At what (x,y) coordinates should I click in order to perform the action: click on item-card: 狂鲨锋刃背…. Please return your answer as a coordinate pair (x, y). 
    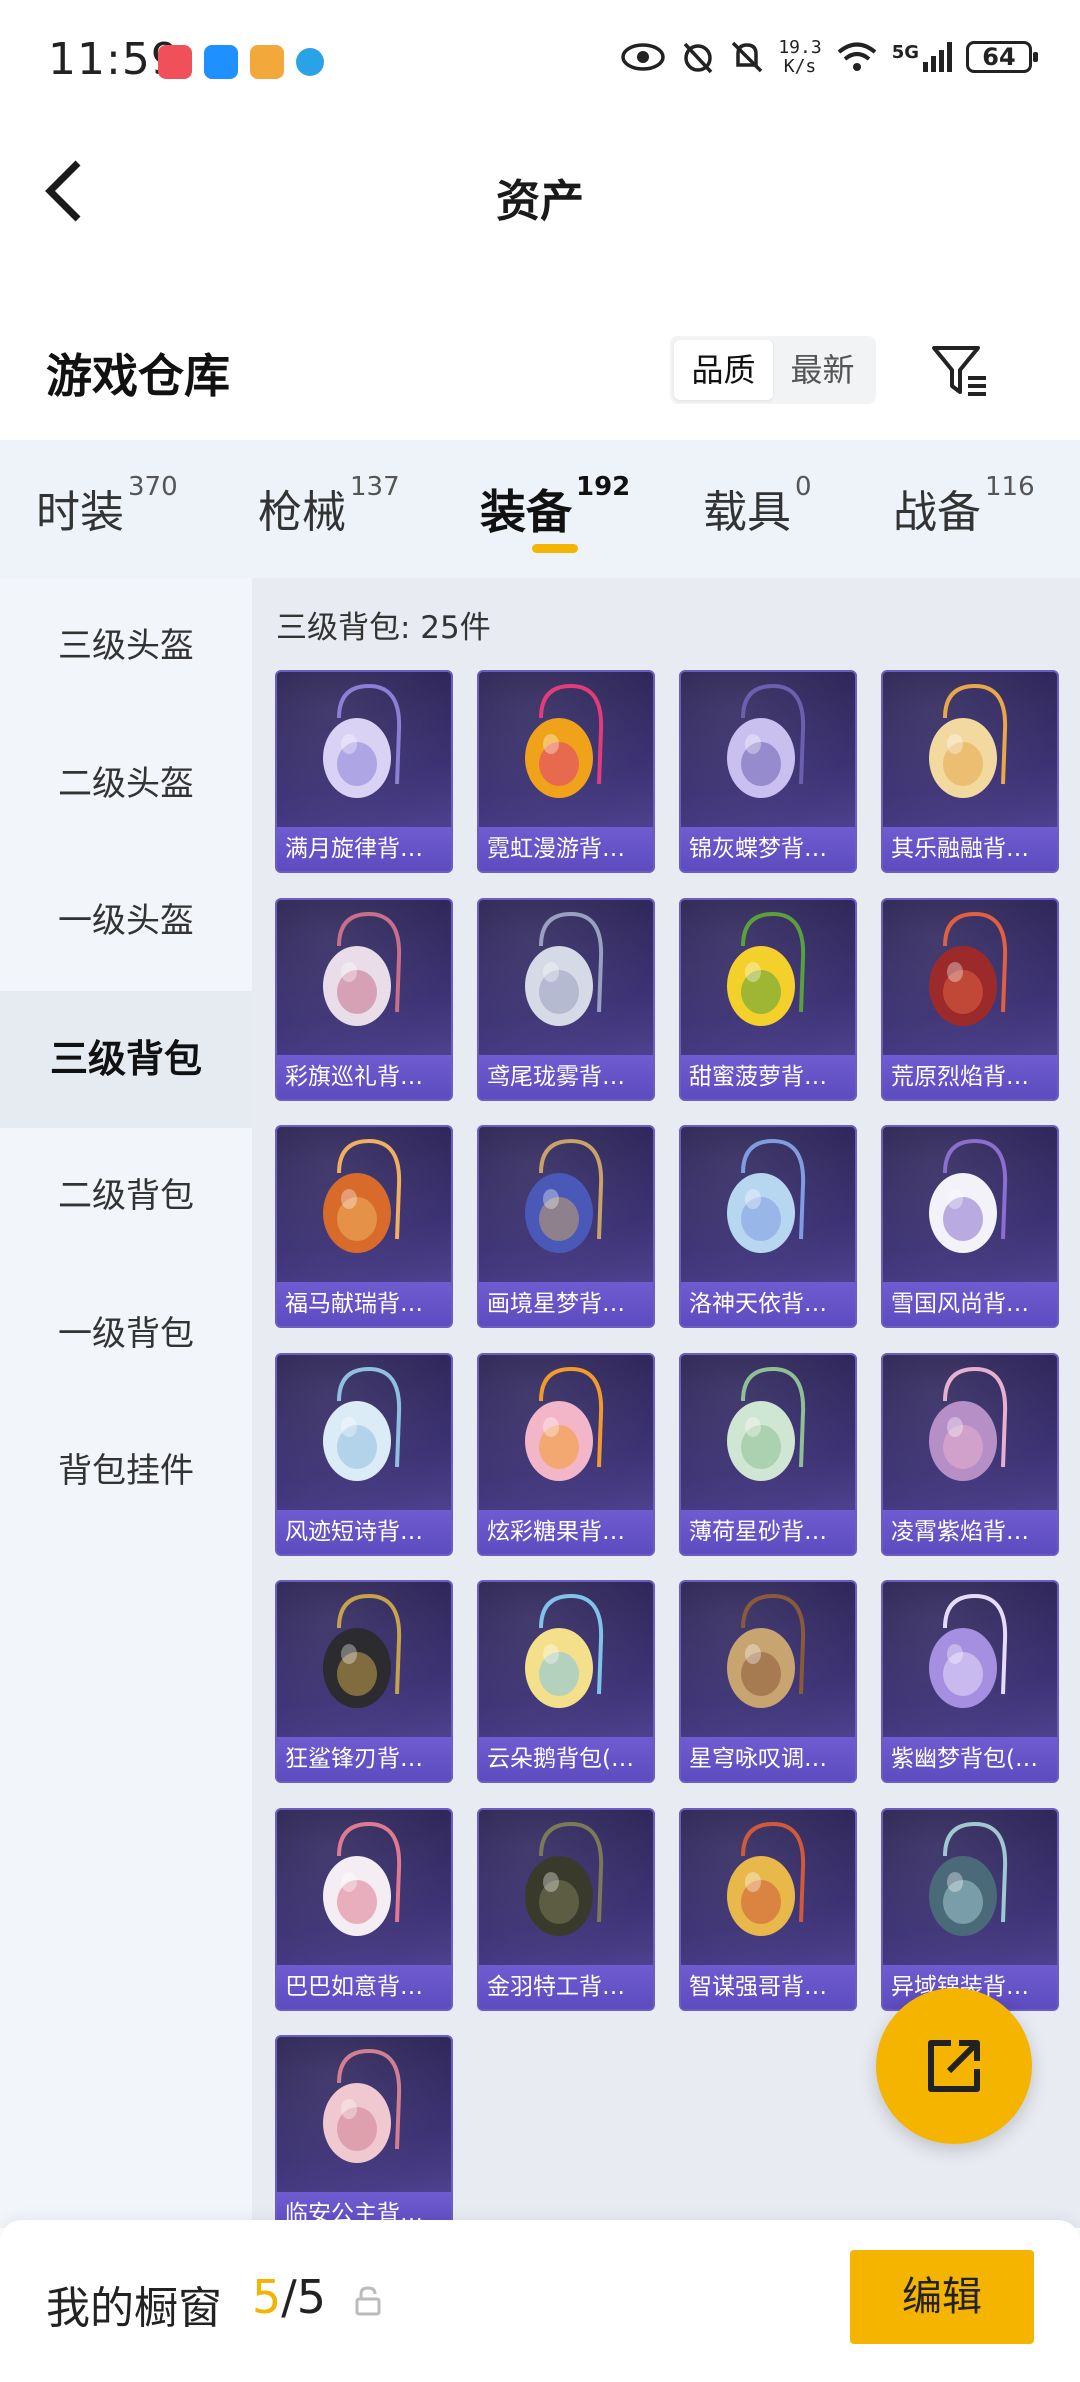
    Looking at the image, I should click on (364, 1681).